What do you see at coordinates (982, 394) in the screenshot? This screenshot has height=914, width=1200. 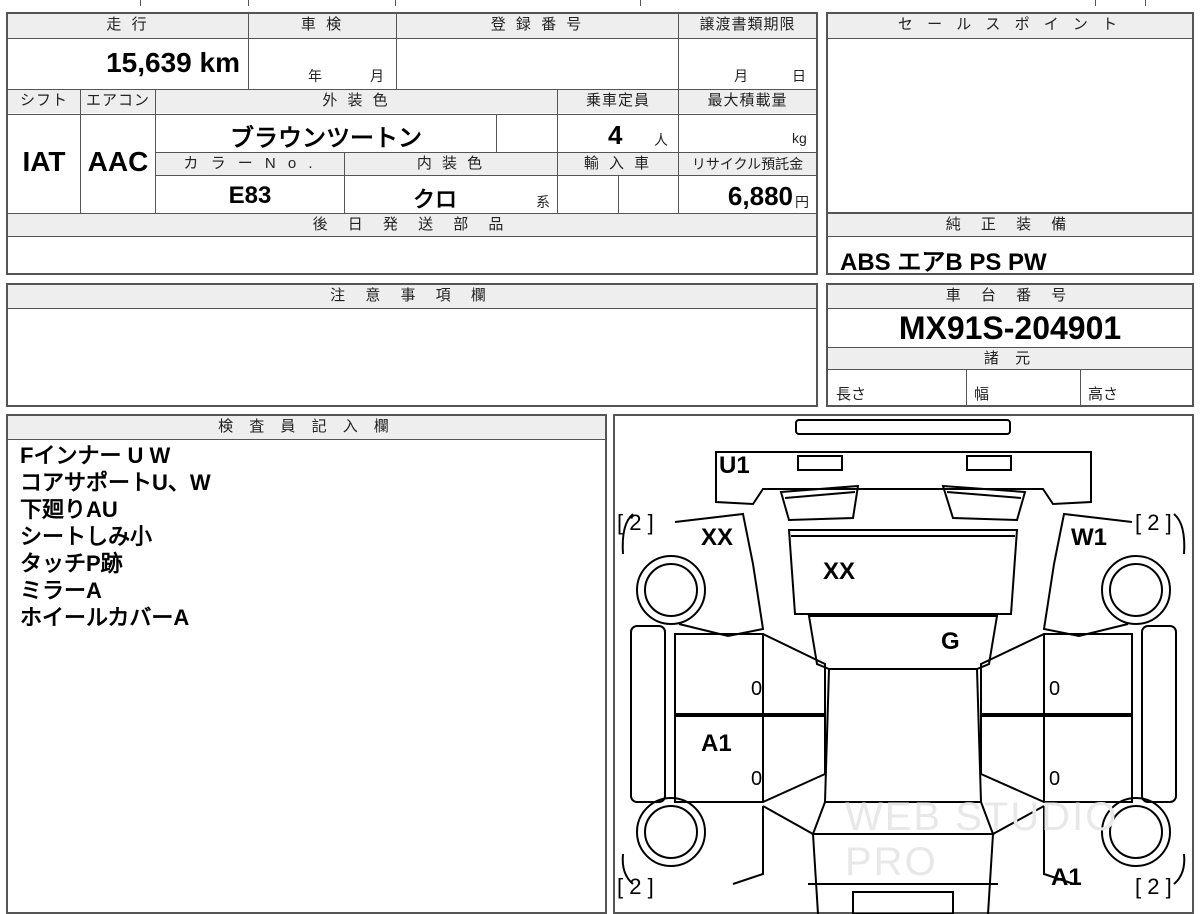 I see `spec-width: 幅` at bounding box center [982, 394].